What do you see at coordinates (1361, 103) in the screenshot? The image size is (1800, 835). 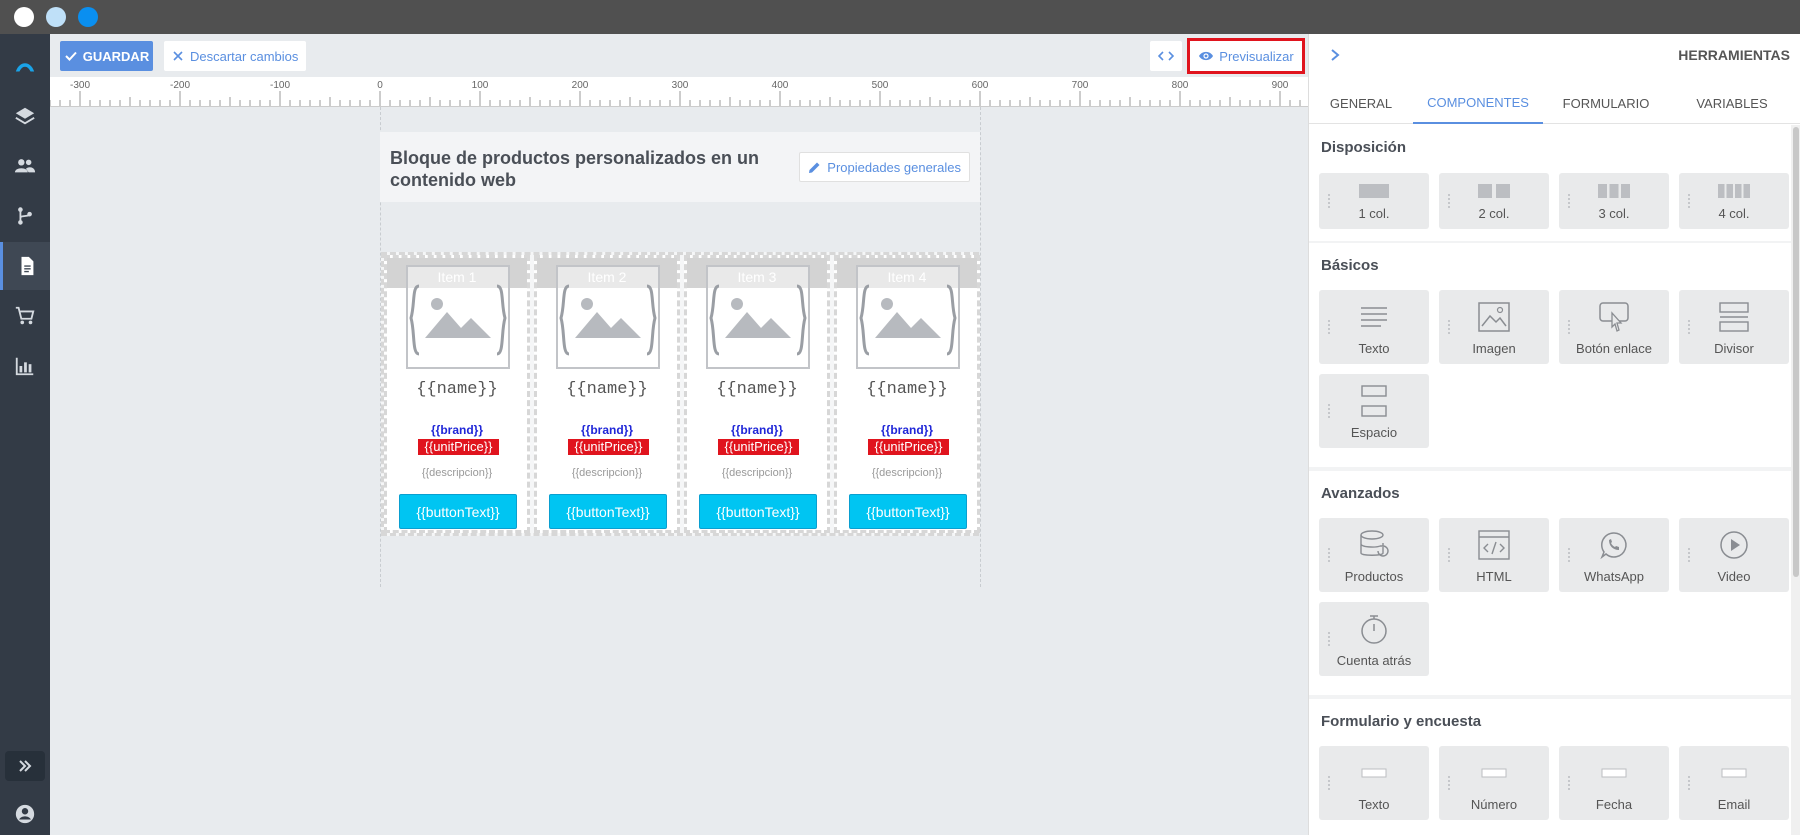 I see `tab-general: GENERAL` at bounding box center [1361, 103].